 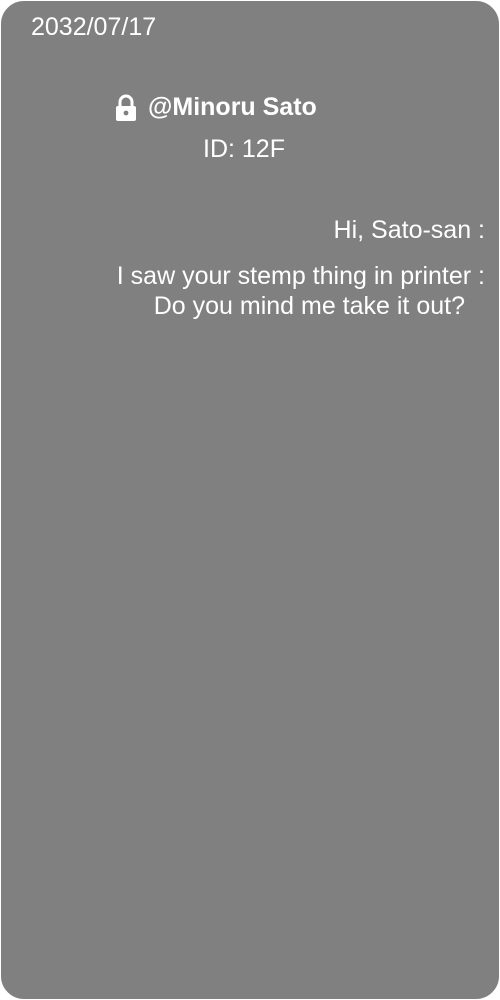 I want to click on message-line-1: I saw your stemp thing in printer :, so click(x=300, y=276).